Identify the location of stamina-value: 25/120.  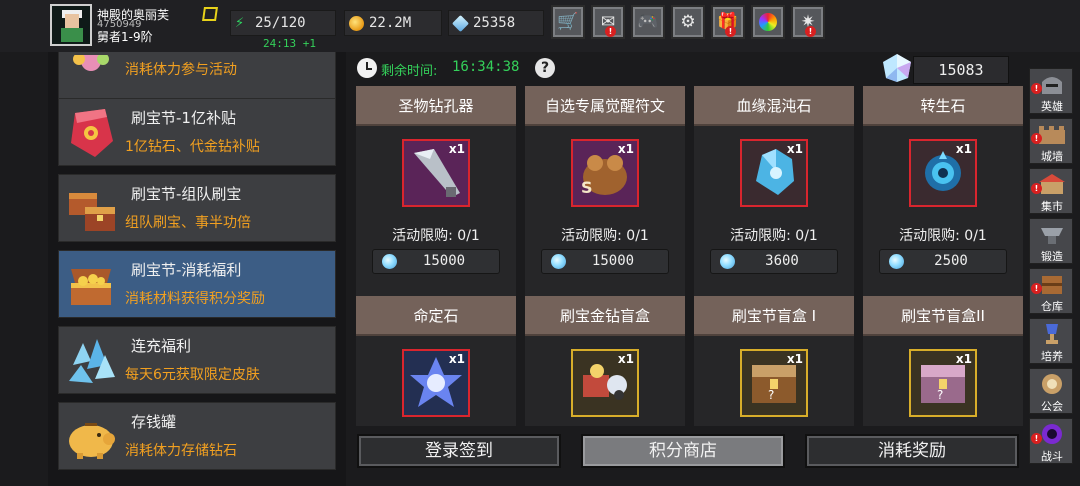
(280, 23).